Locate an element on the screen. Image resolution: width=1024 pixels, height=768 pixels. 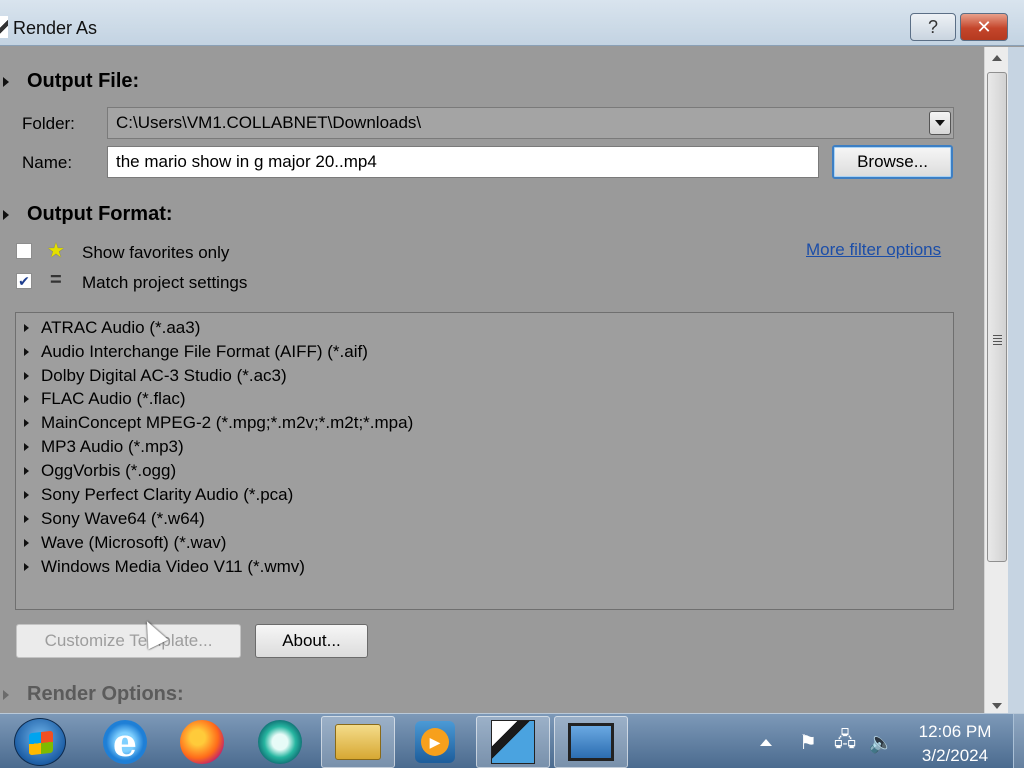
chevron-down-icon is located at coordinates (940, 123).